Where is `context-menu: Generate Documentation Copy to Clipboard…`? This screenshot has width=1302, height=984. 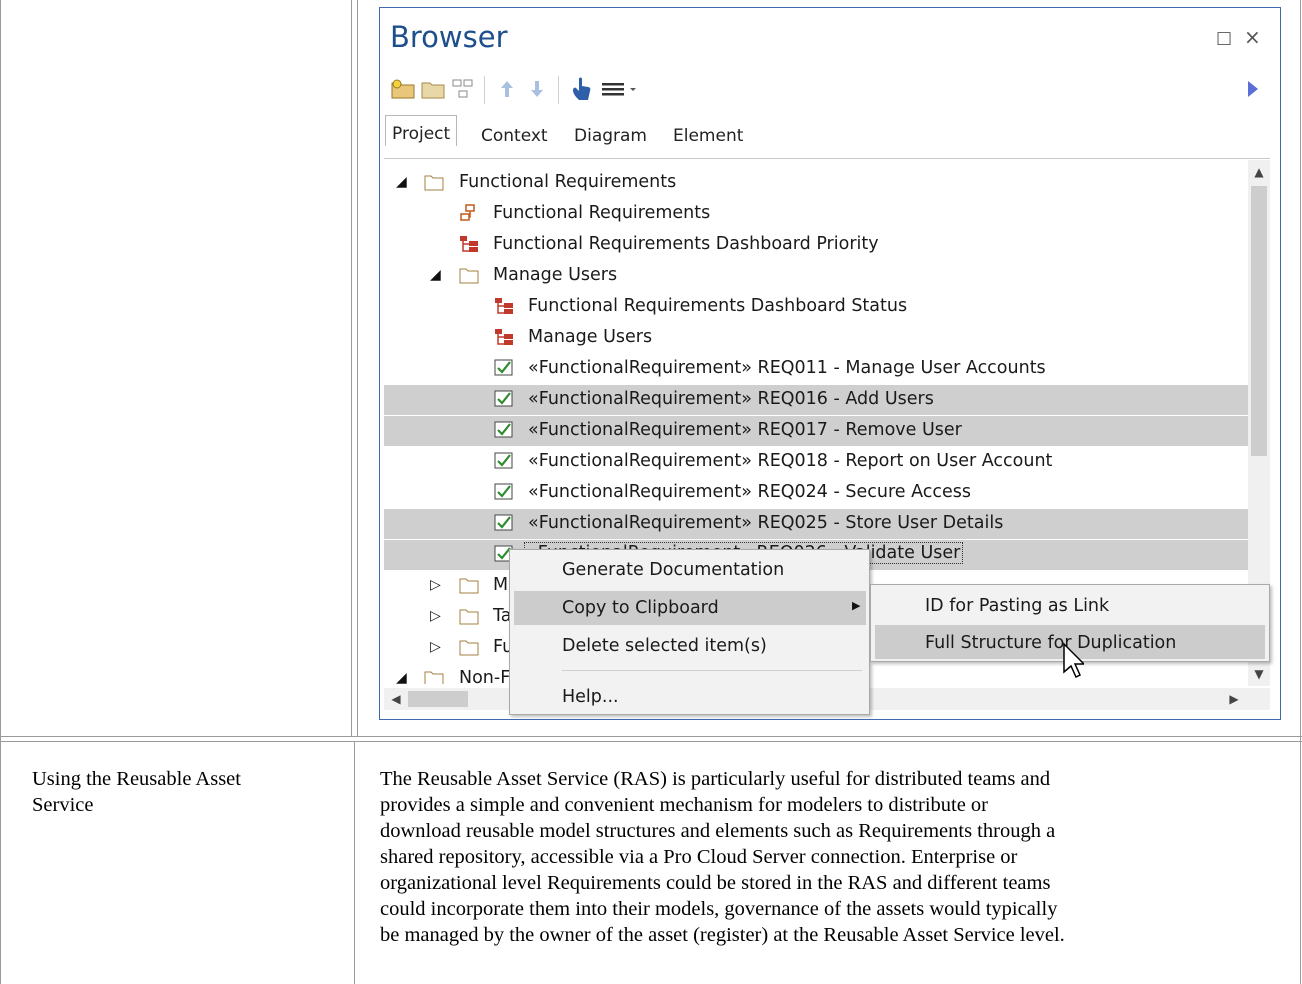
context-menu: Generate Documentation Copy to Clipboard… is located at coordinates (689, 632).